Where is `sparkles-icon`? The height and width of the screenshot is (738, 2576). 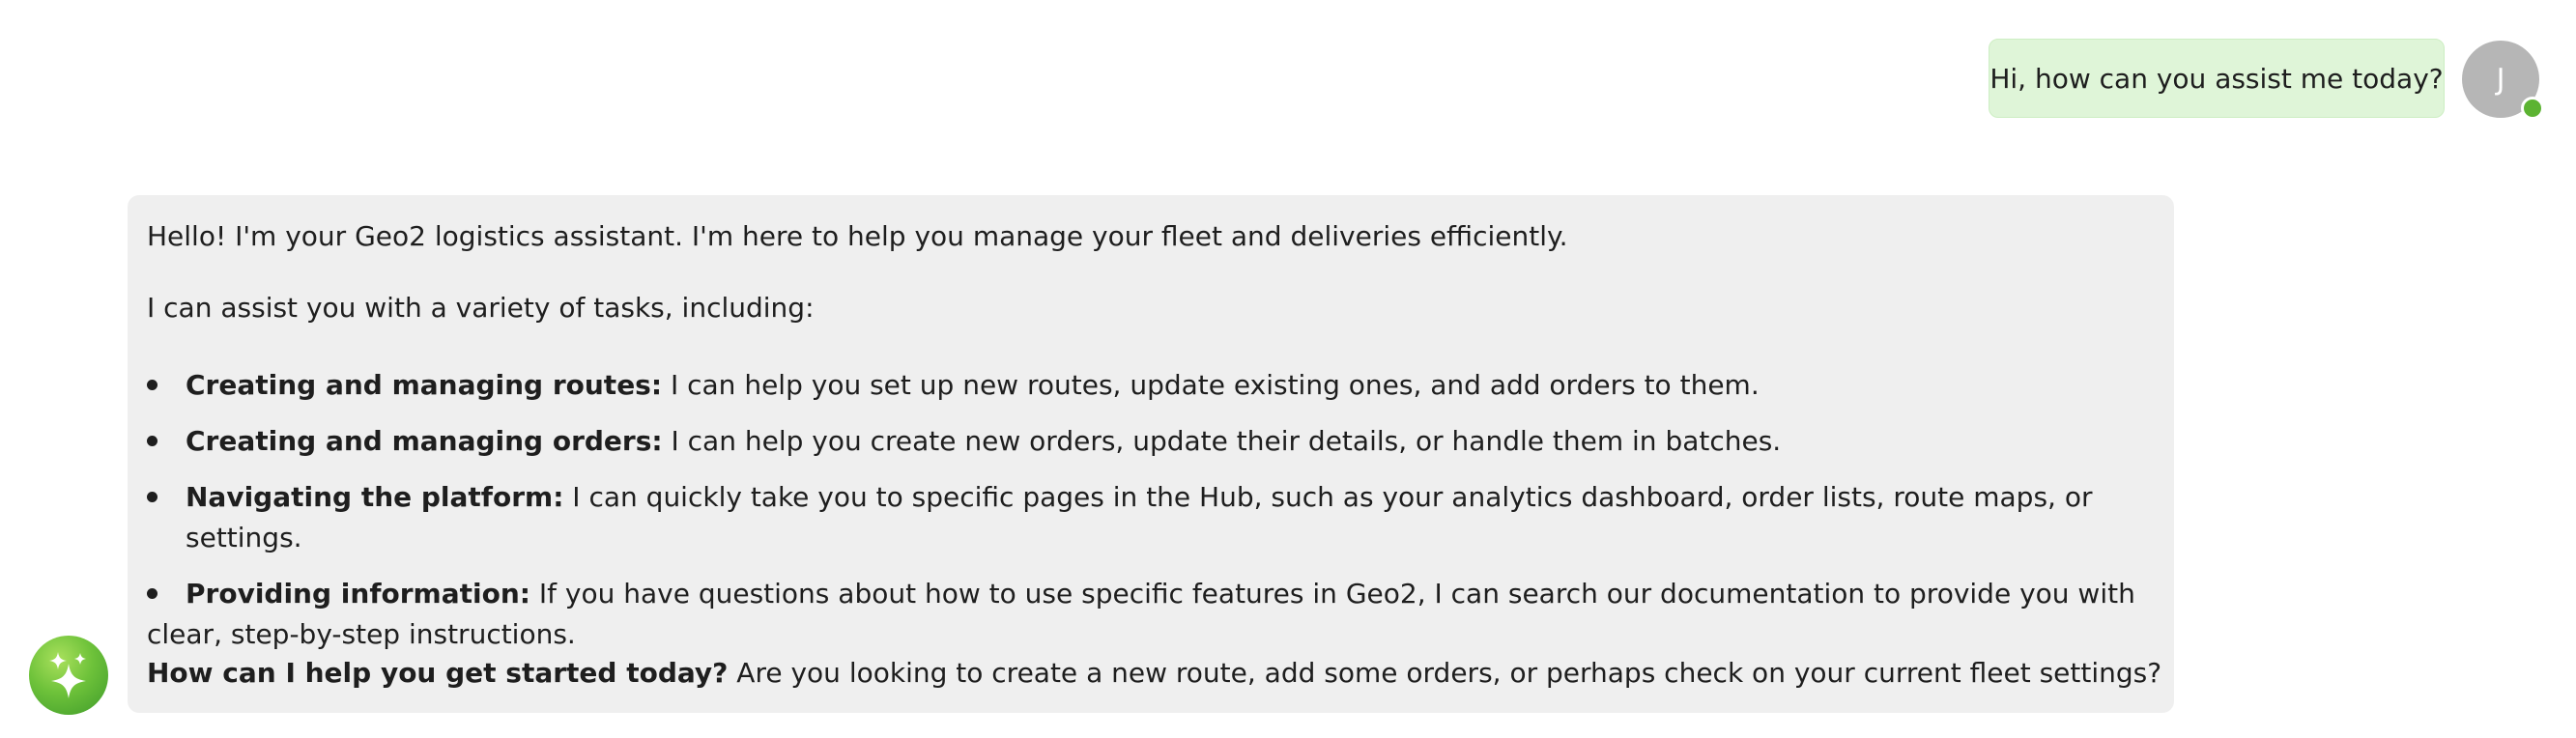 sparkles-icon is located at coordinates (68, 675).